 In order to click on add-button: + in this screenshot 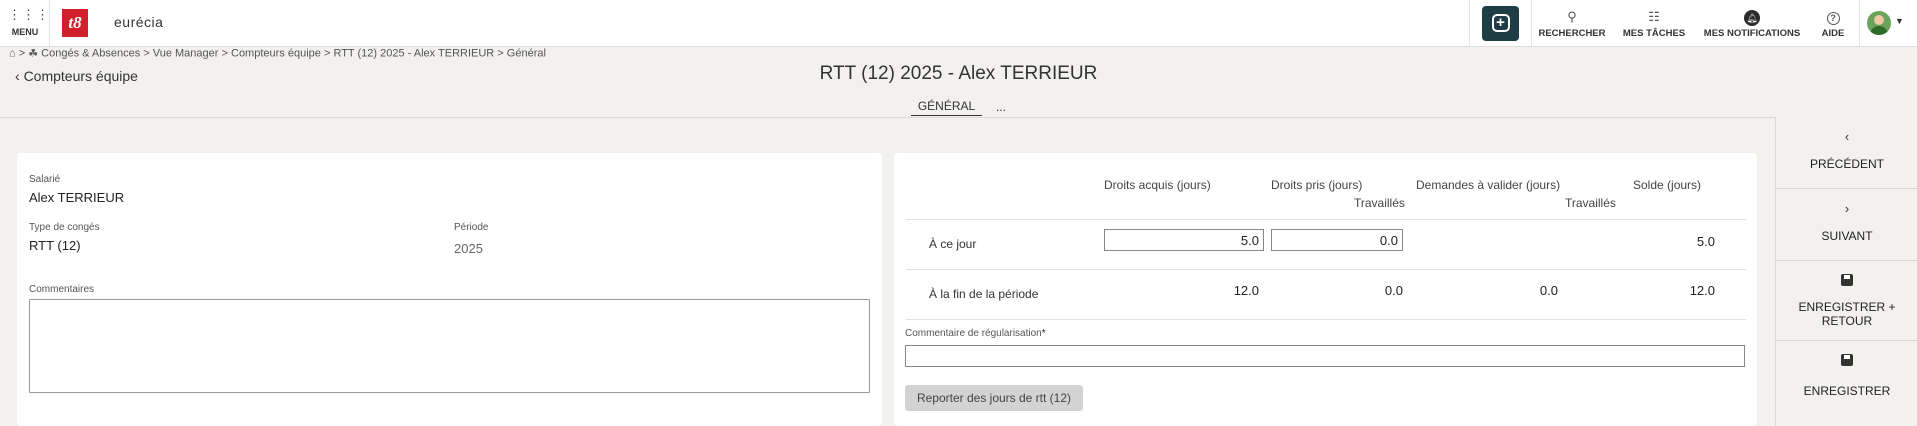, I will do `click(1500, 23)`.